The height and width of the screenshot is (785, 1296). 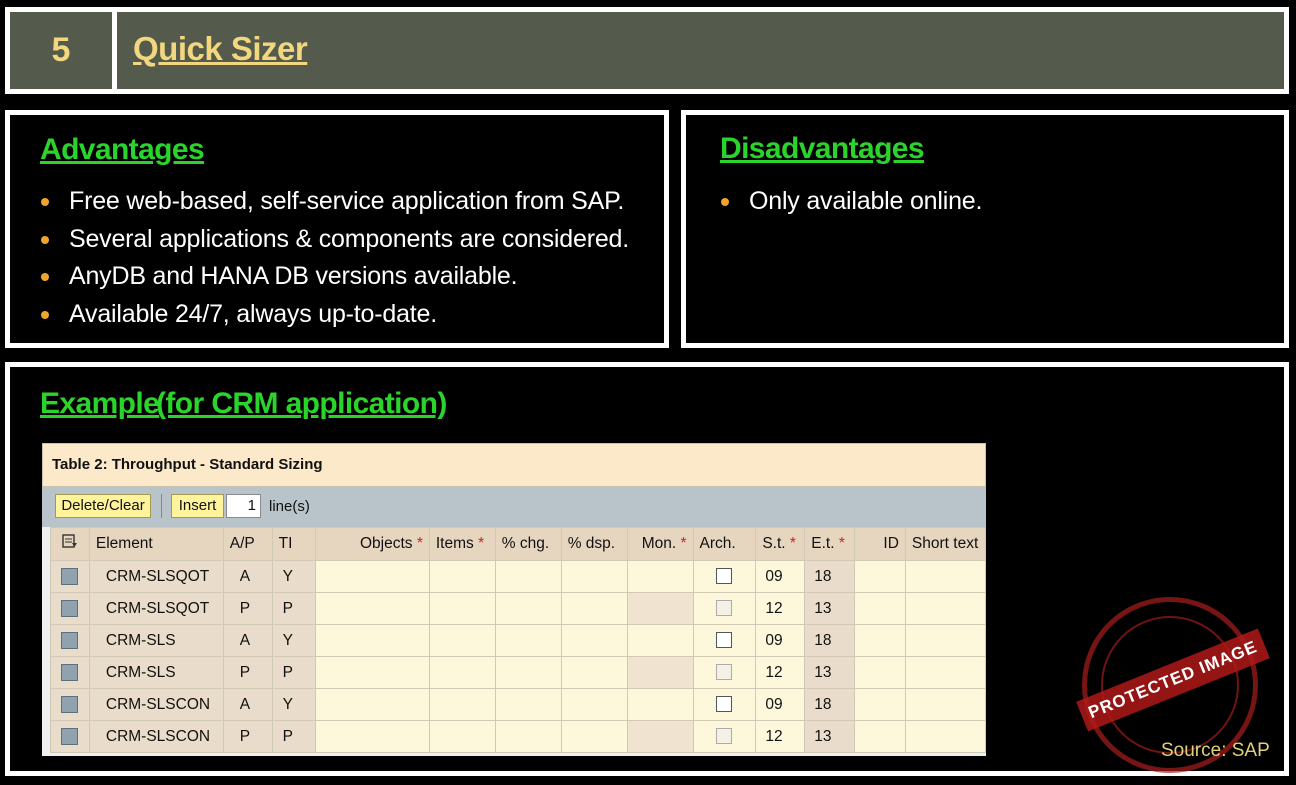 I want to click on example-subtitle: (for CRM application), so click(x=301, y=403).